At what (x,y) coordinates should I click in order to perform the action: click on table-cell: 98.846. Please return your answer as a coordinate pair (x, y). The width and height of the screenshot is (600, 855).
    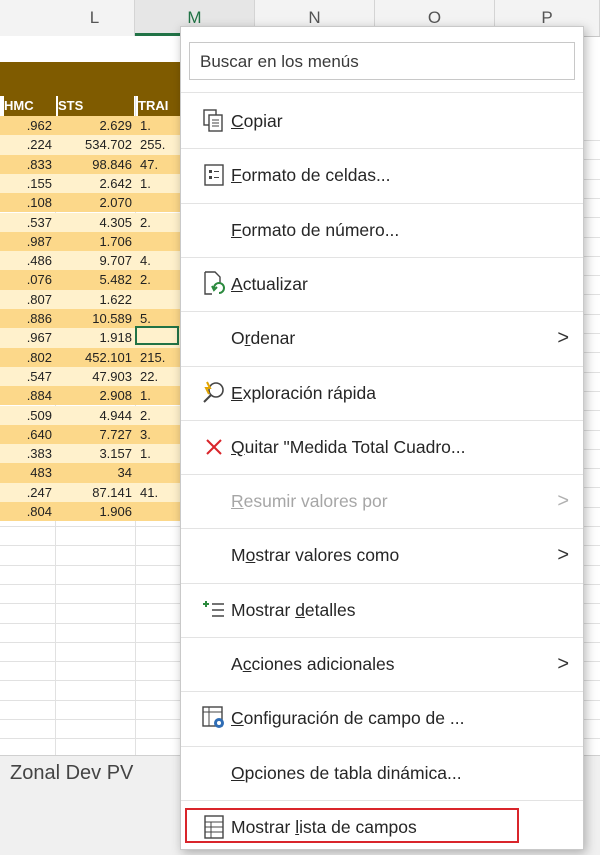
    Looking at the image, I should click on (96, 164).